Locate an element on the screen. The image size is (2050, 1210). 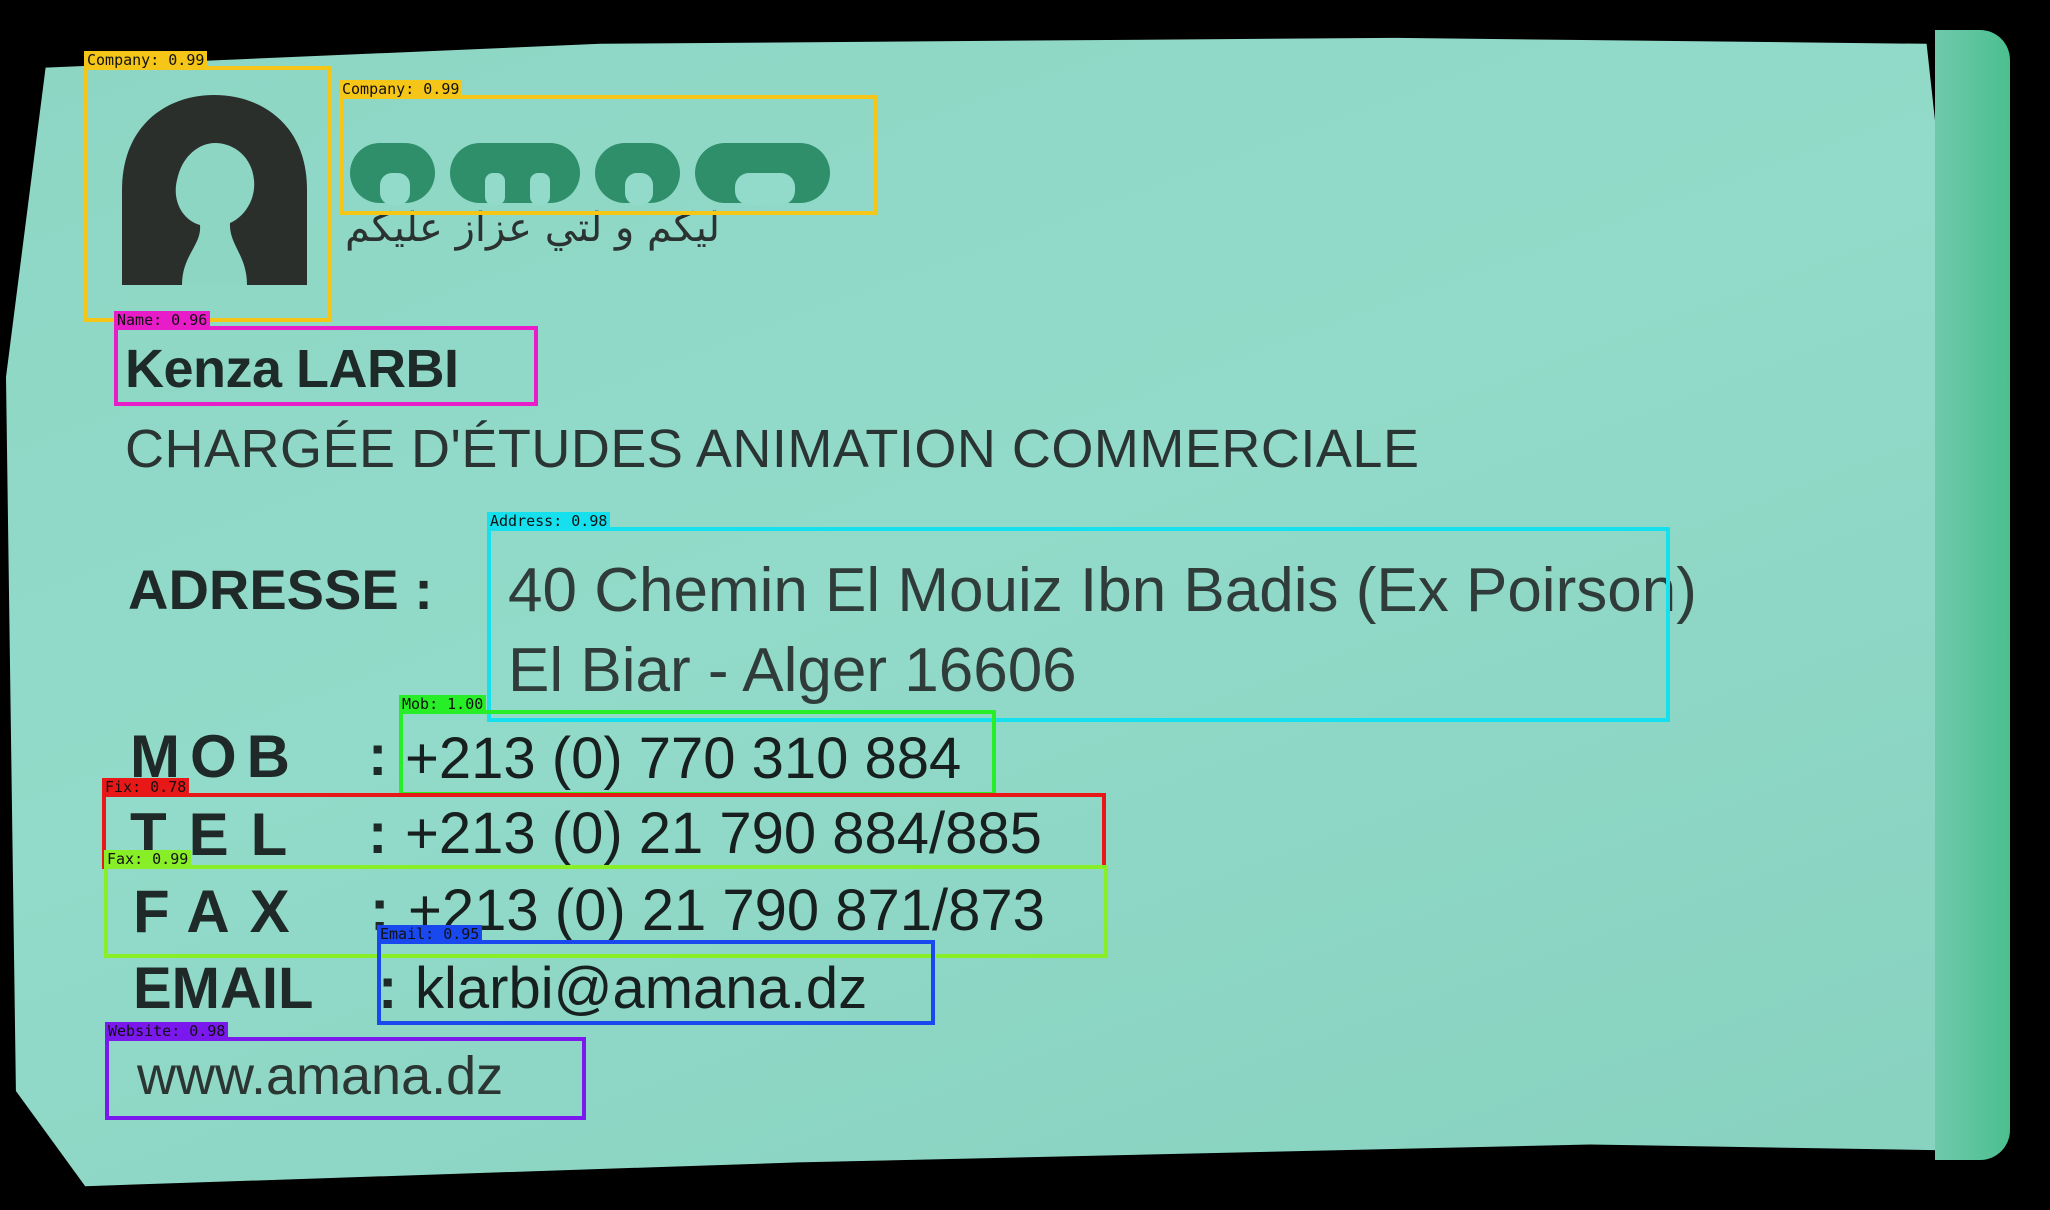
mob-colon: : is located at coordinates (378, 755).